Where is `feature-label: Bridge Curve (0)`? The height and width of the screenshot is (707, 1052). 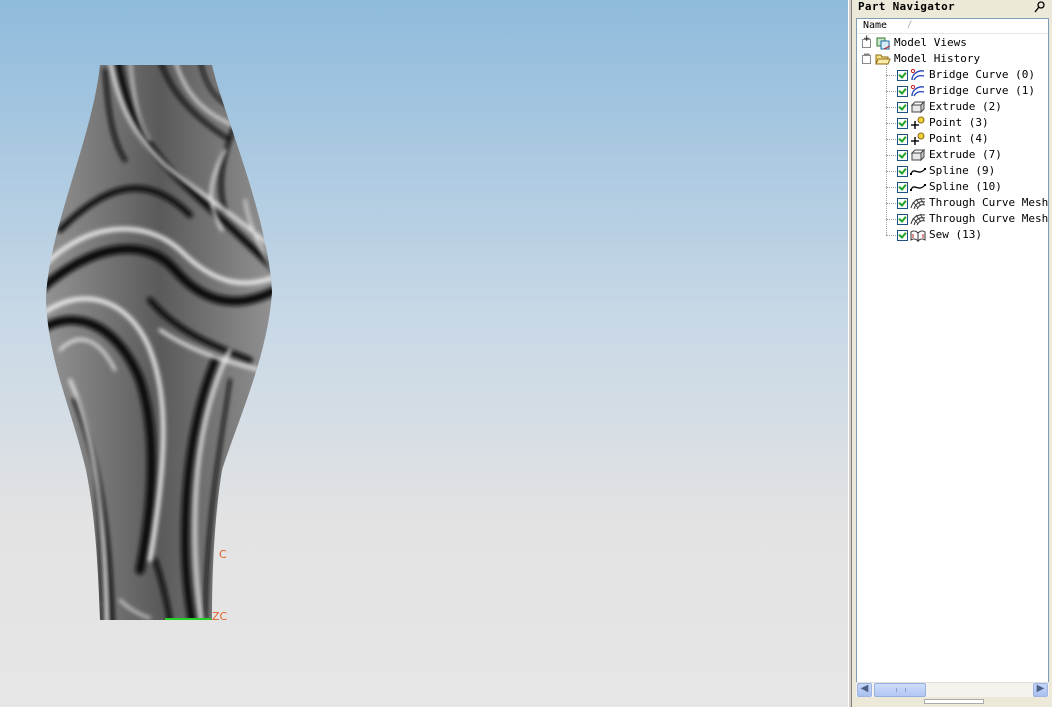 feature-label: Bridge Curve (0) is located at coordinates (982, 74).